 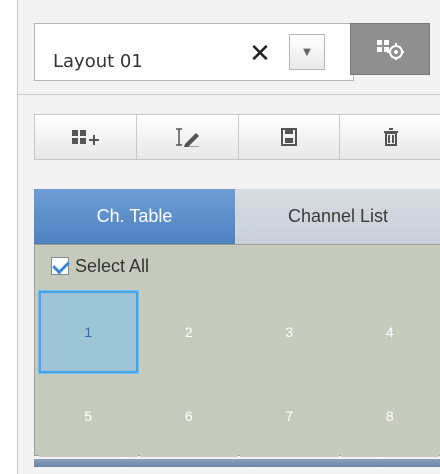 I want to click on add-layout-icon, so click(x=86, y=137).